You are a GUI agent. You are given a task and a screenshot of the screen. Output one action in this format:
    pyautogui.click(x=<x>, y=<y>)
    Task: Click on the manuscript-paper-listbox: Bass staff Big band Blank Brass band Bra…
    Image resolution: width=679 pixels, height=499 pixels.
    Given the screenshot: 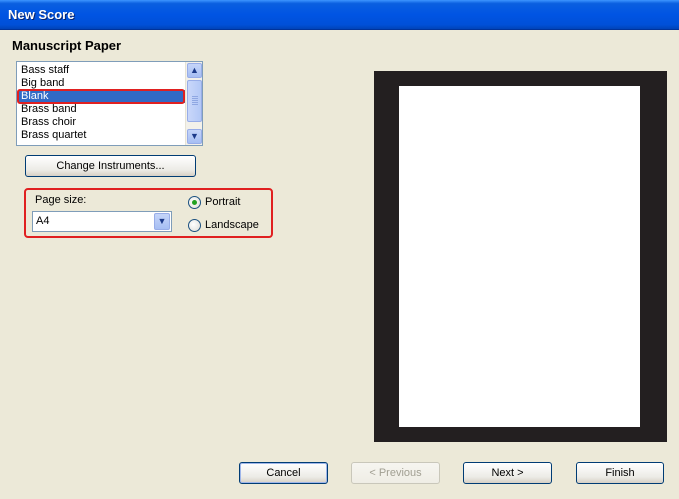 What is the action you would take?
    pyautogui.click(x=109, y=103)
    